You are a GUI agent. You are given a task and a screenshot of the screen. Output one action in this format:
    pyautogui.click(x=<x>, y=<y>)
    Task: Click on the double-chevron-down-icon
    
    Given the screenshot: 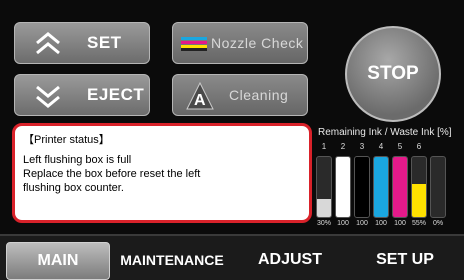 What is the action you would take?
    pyautogui.click(x=48, y=96)
    